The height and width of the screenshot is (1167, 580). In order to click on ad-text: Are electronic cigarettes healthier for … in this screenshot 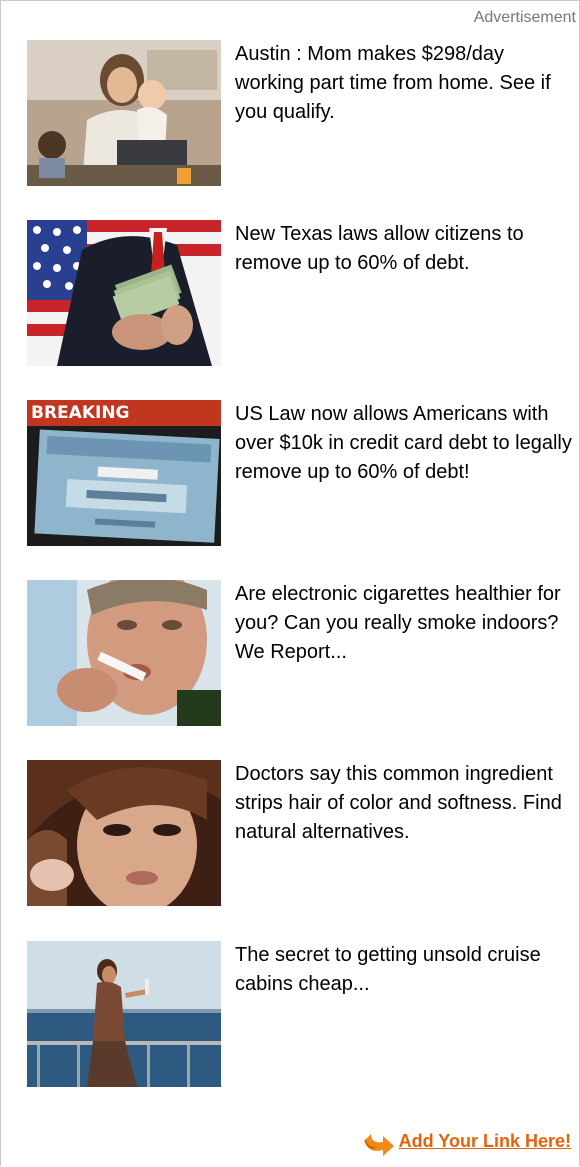, I will do `click(404, 623)`.